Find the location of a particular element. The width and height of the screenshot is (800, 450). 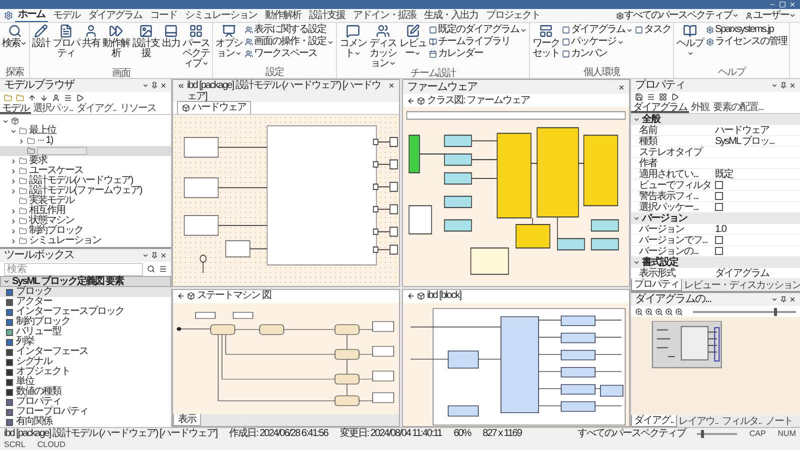

property-value: 1.0 is located at coordinates (720, 229).